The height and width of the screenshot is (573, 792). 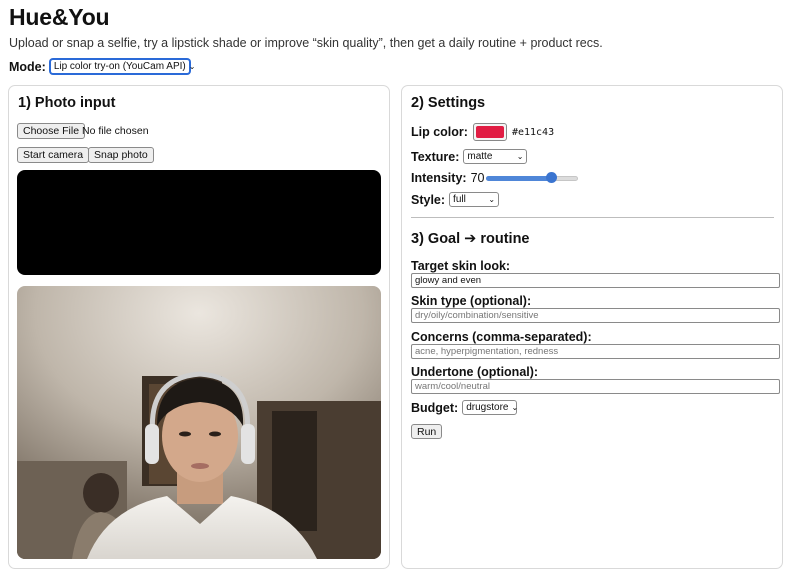 I want to click on mode-select: Lip color try-on (YouCam API) ⌄, so click(x=122, y=66).